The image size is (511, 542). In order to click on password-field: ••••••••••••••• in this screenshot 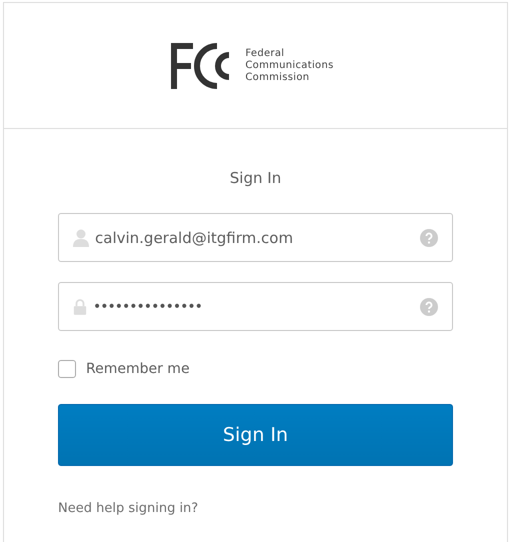, I will do `click(255, 306)`.